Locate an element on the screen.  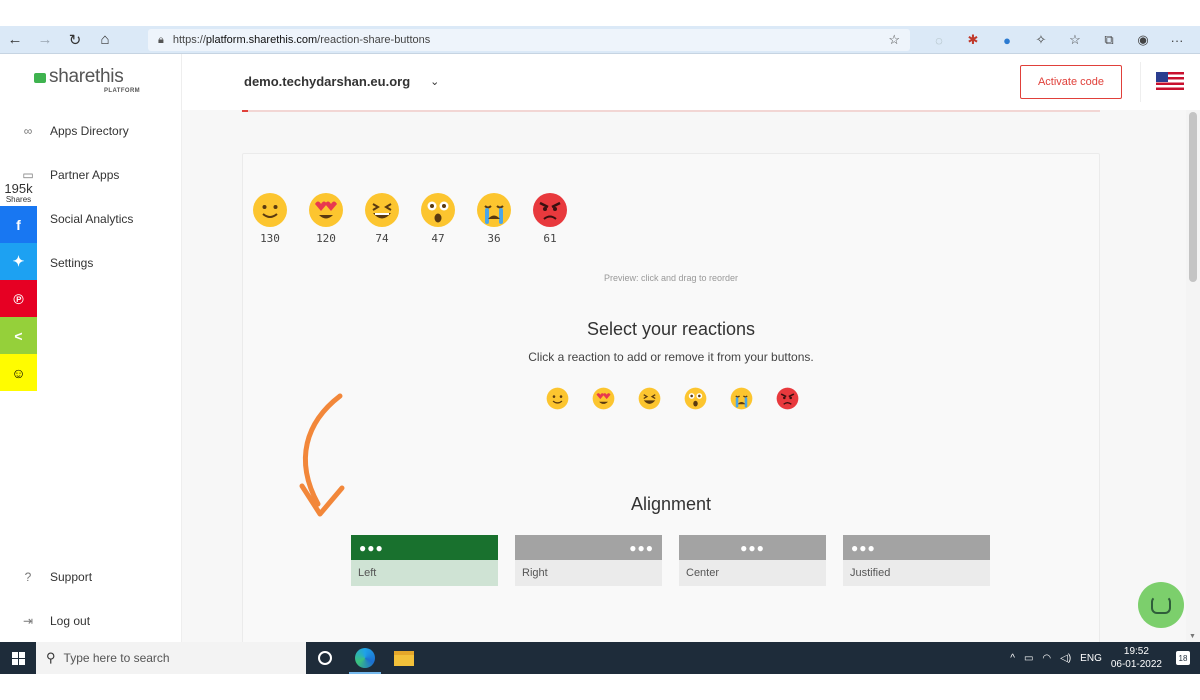
folder-icon is located at coordinates (404, 658).